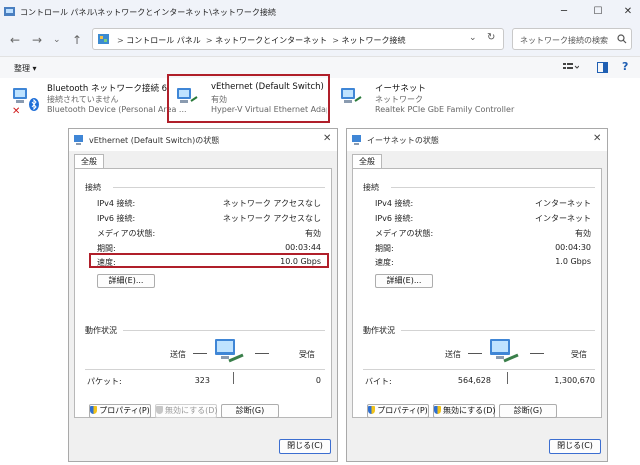 The width and height of the screenshot is (640, 465). What do you see at coordinates (571, 68) in the screenshot?
I see `view-options-icon` at bounding box center [571, 68].